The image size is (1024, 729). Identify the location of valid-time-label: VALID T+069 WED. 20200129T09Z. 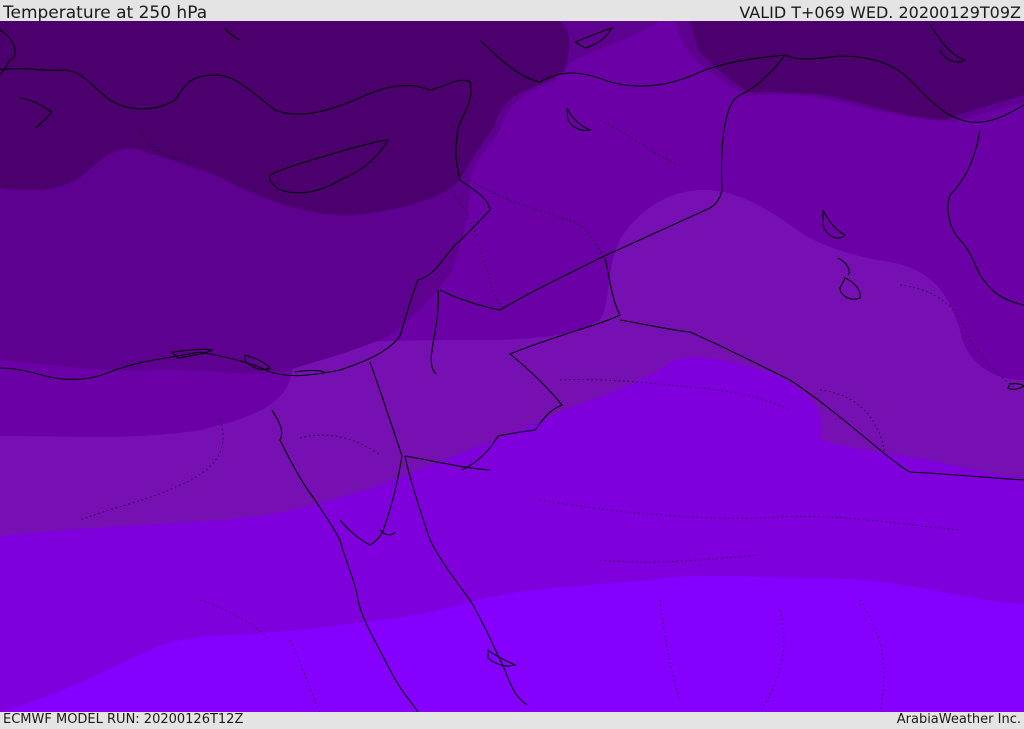
(880, 12).